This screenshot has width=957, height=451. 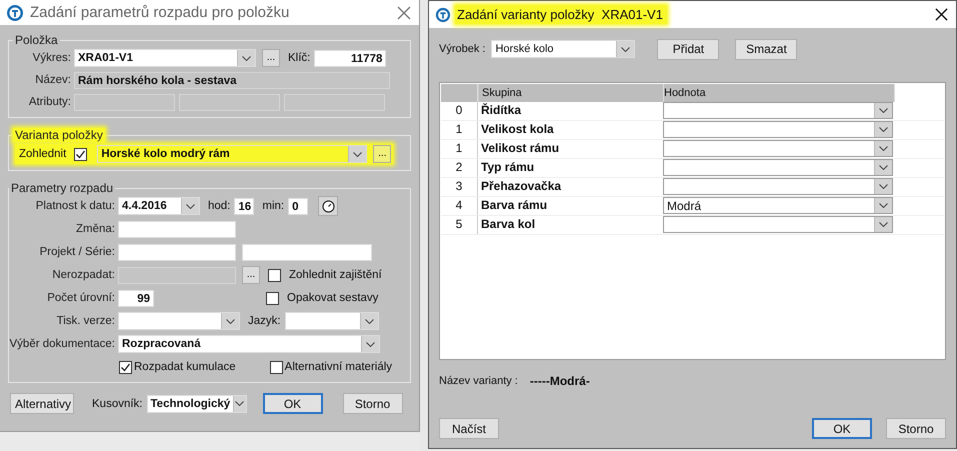 What do you see at coordinates (335, 275) in the screenshot?
I see `checkbox-label: Zohlednit zajištění` at bounding box center [335, 275].